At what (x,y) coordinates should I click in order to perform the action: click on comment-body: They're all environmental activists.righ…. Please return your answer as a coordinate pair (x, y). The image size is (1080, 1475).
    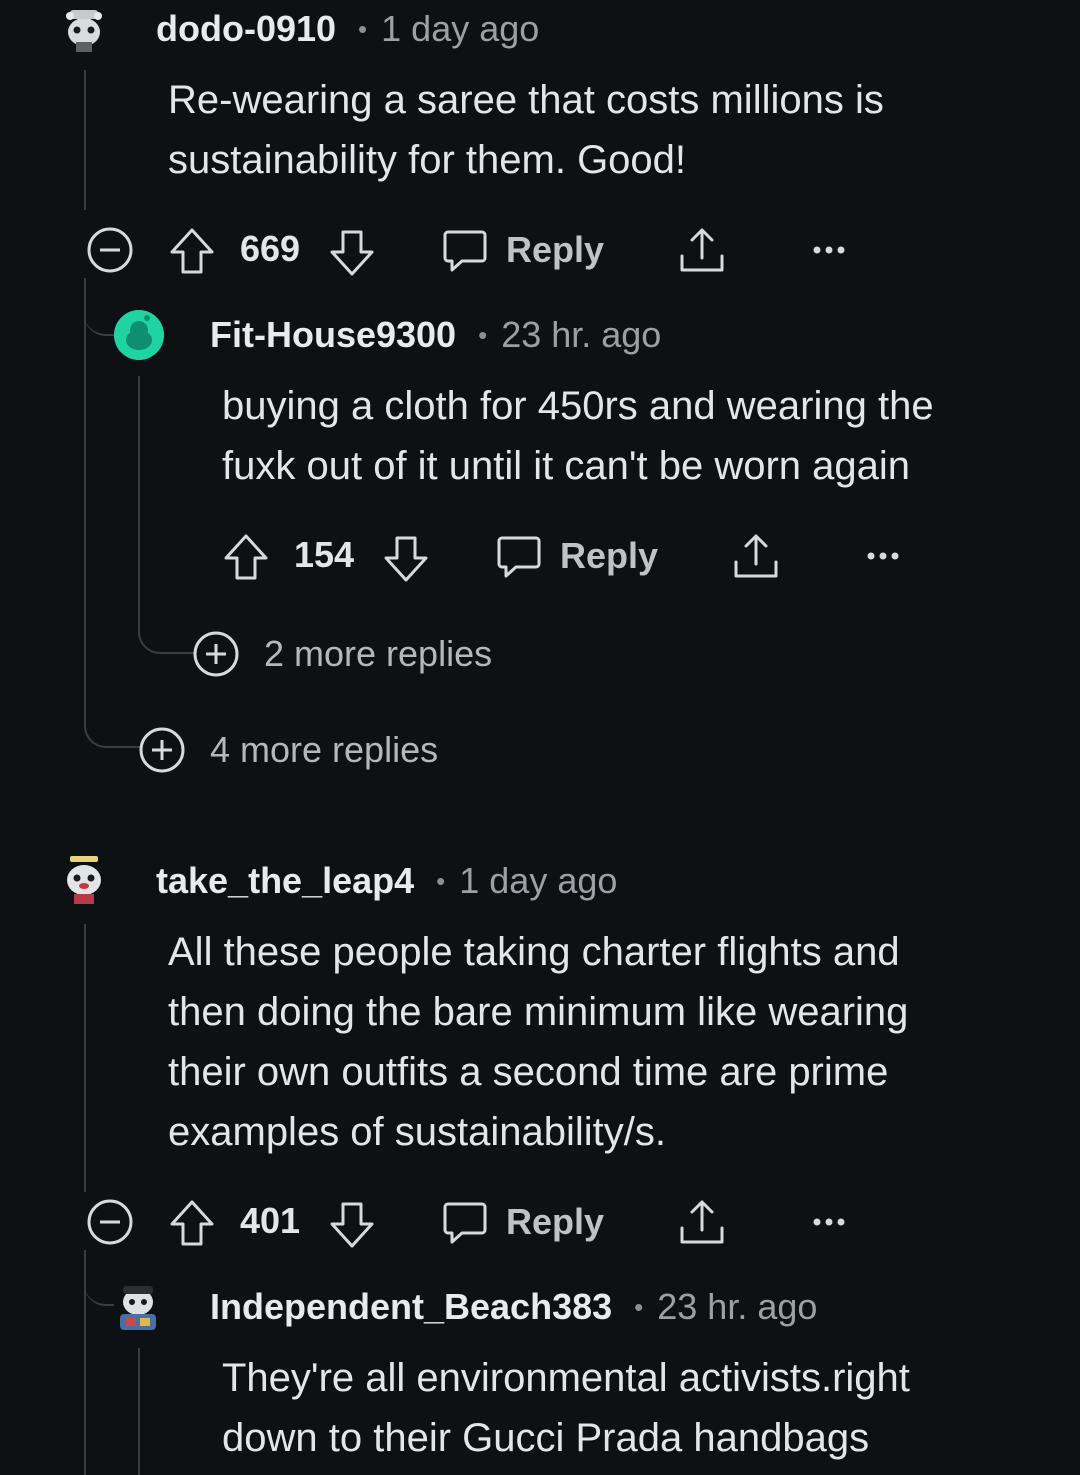
    Looking at the image, I should click on (566, 1408).